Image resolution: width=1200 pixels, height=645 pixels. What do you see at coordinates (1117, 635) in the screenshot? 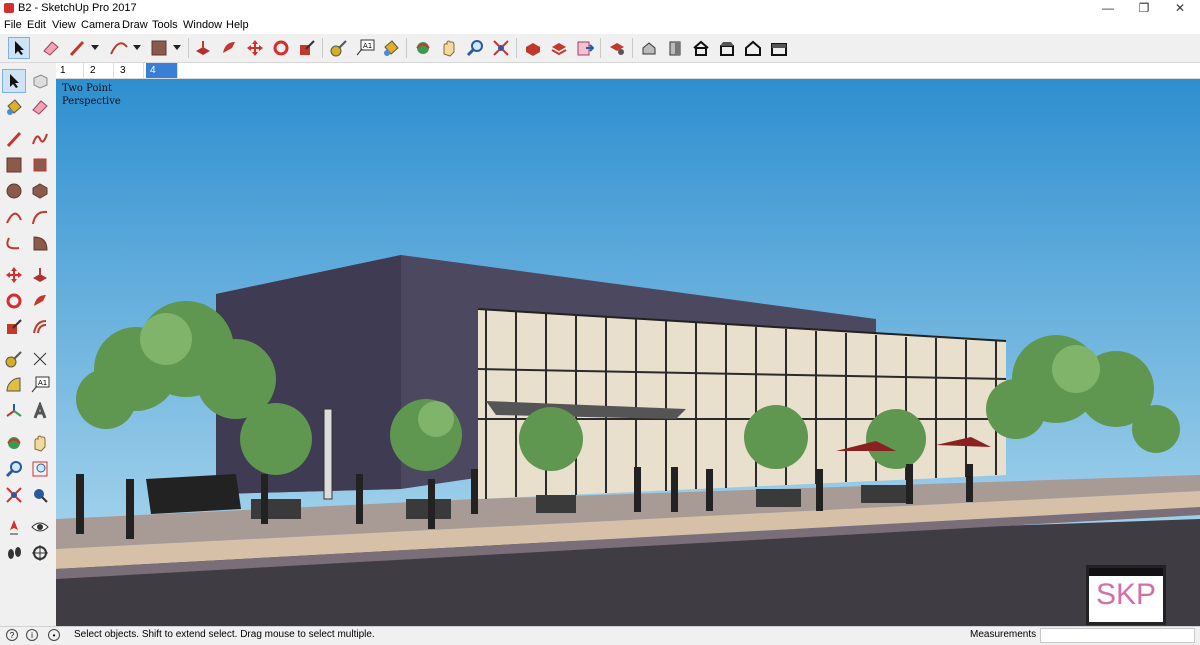
I see `measurements-field` at bounding box center [1117, 635].